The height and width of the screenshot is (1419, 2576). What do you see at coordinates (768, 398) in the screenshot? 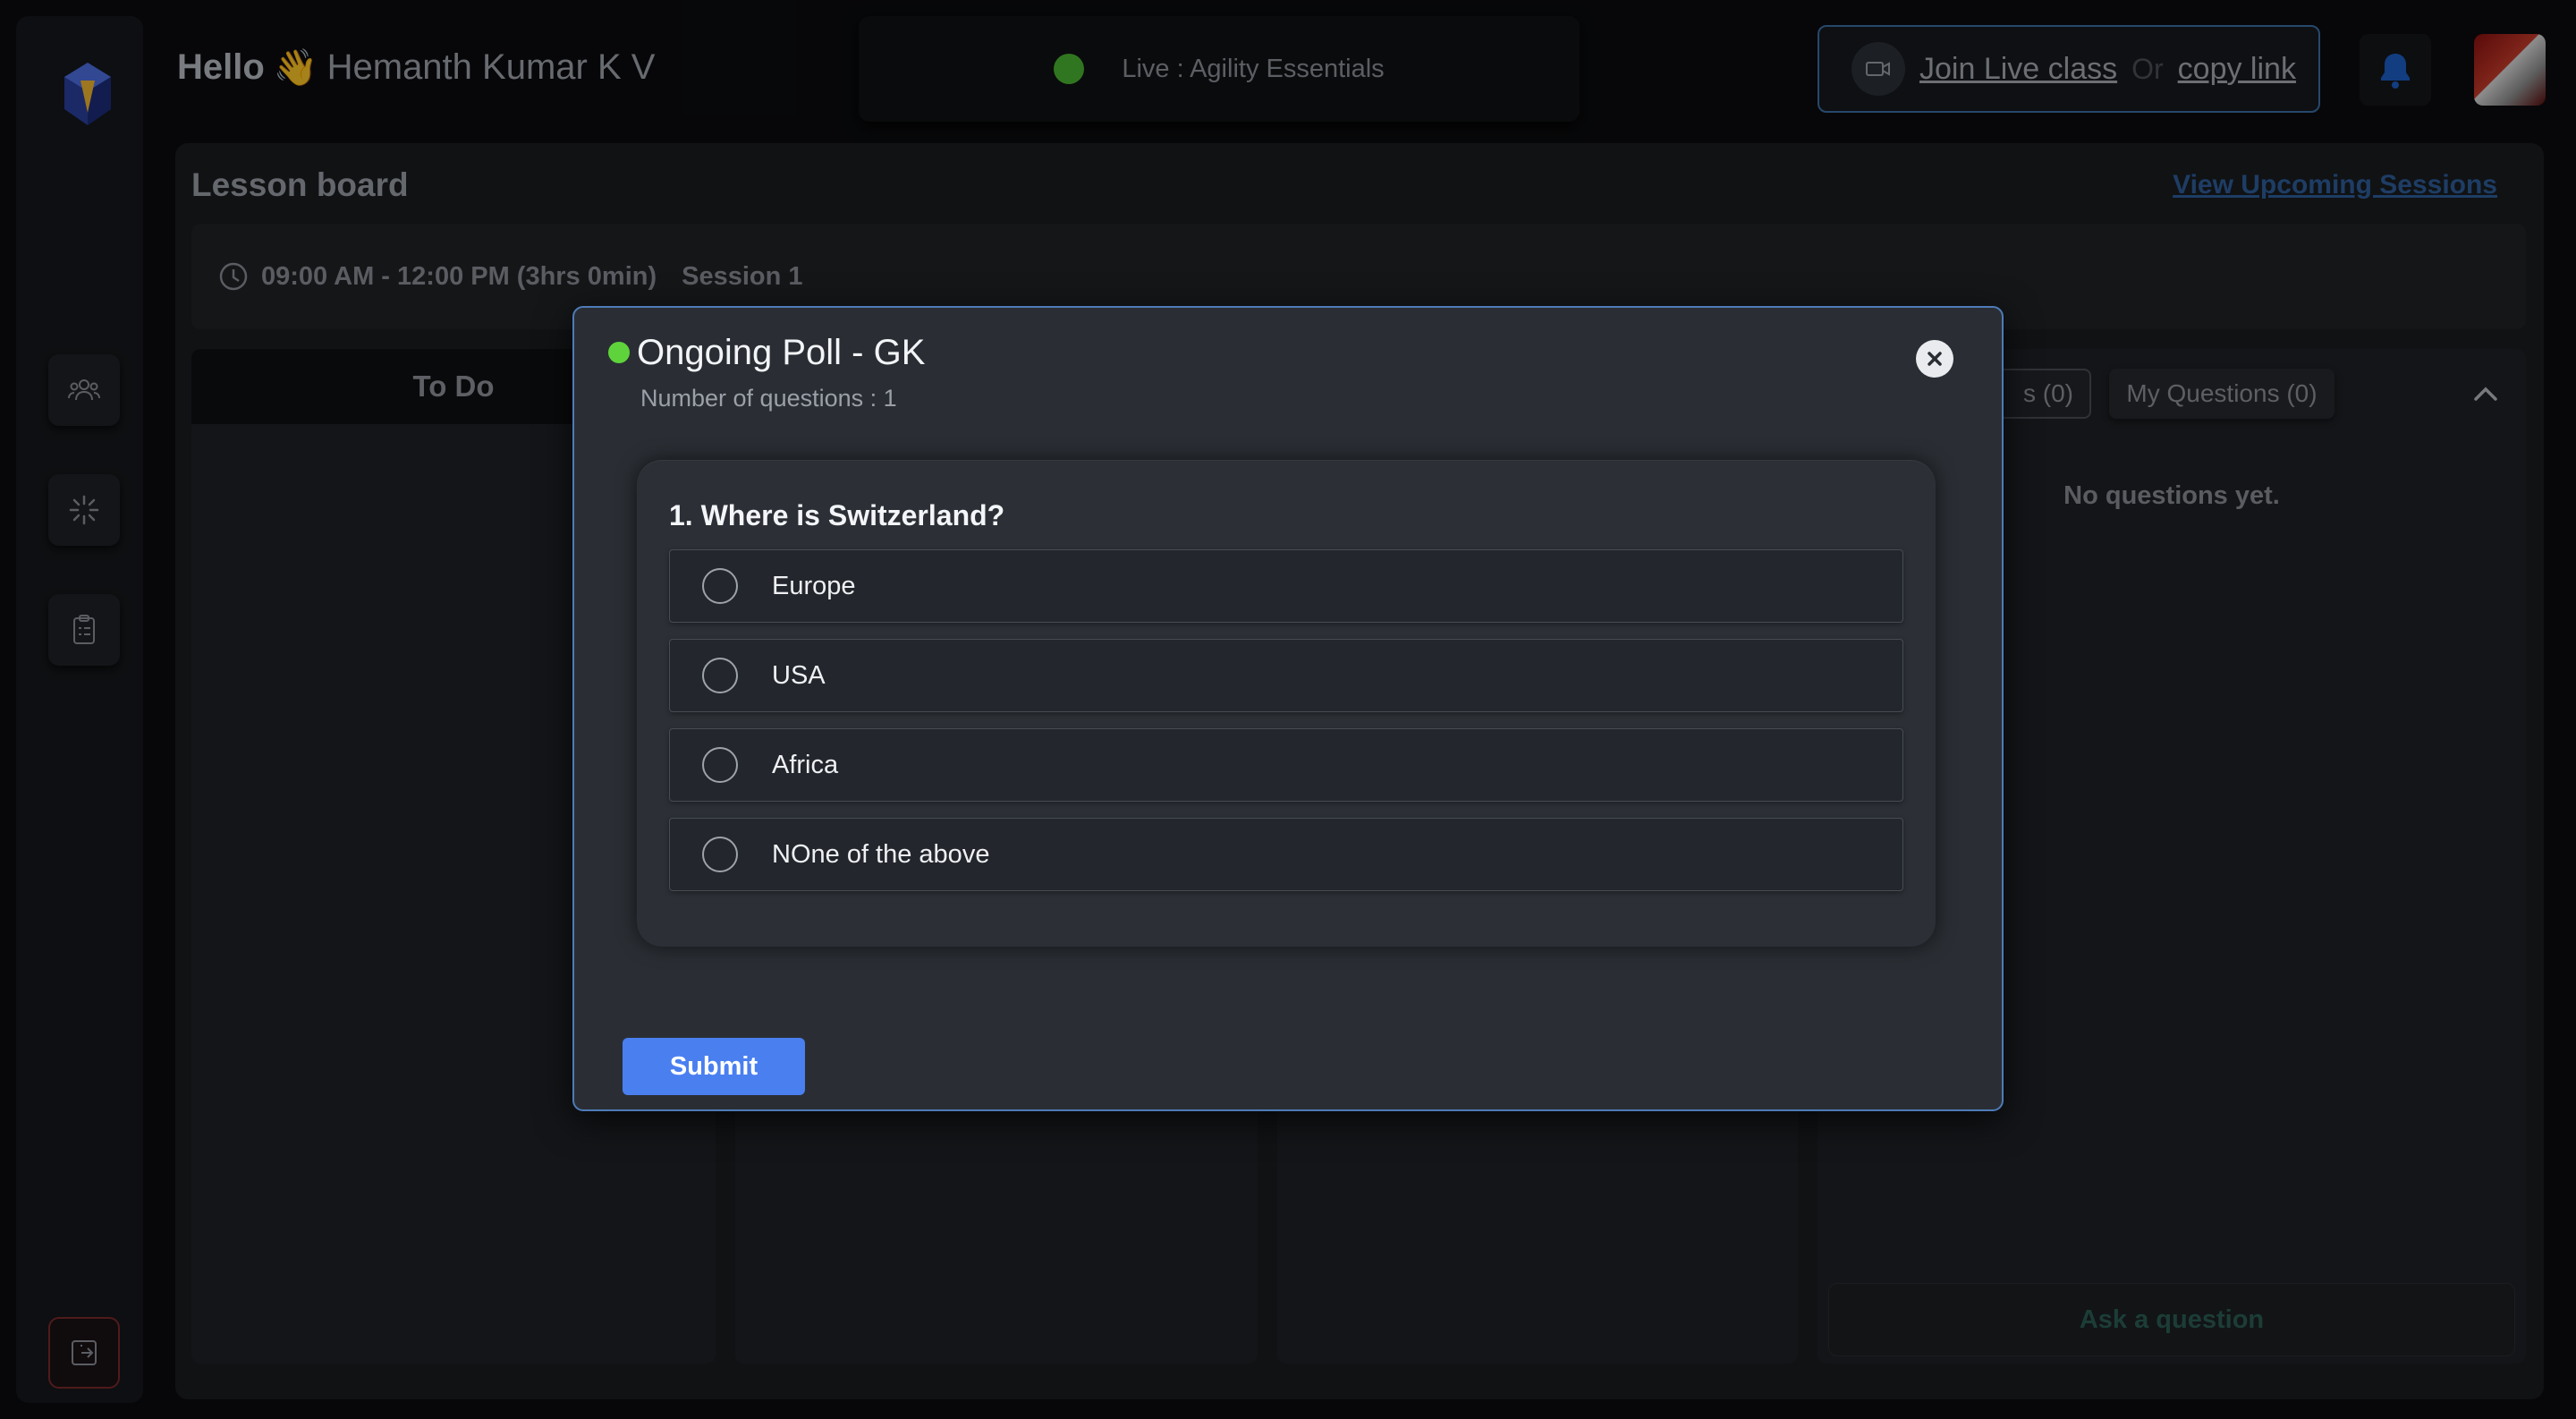
I see `poll-question-count: Number of questions : 1` at bounding box center [768, 398].